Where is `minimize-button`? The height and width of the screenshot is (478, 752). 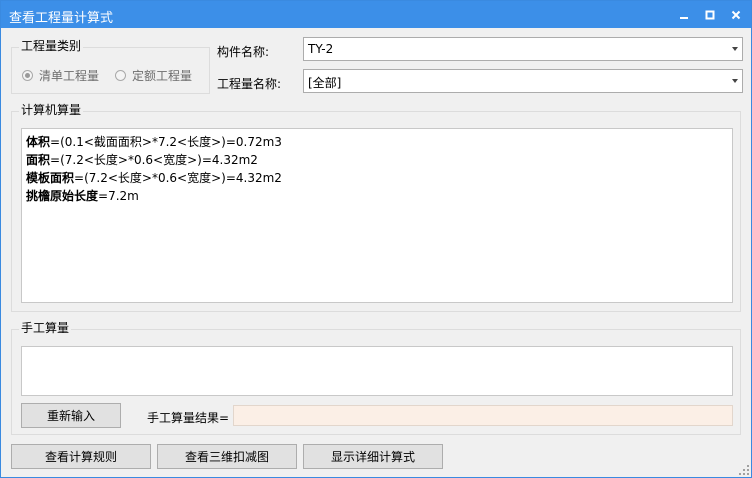 minimize-button is located at coordinates (684, 14).